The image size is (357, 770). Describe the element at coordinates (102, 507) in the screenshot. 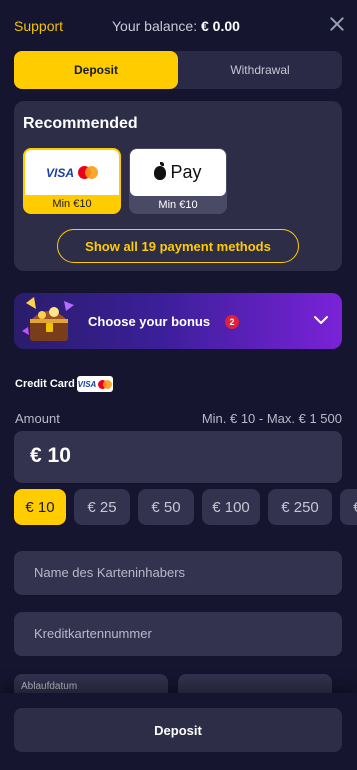

I see `quick-amount-25: € 25` at that location.